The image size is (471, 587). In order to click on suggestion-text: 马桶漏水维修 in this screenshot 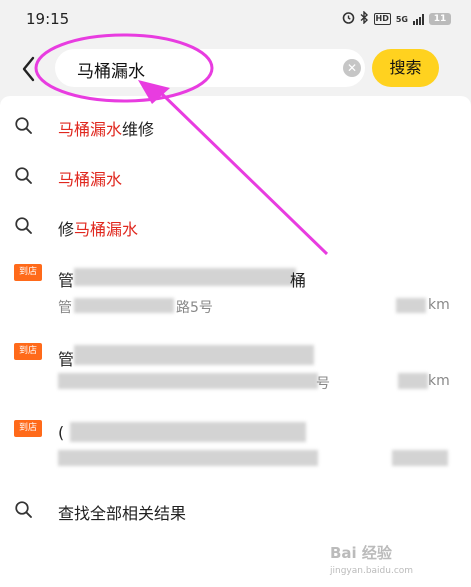, I will do `click(106, 128)`.